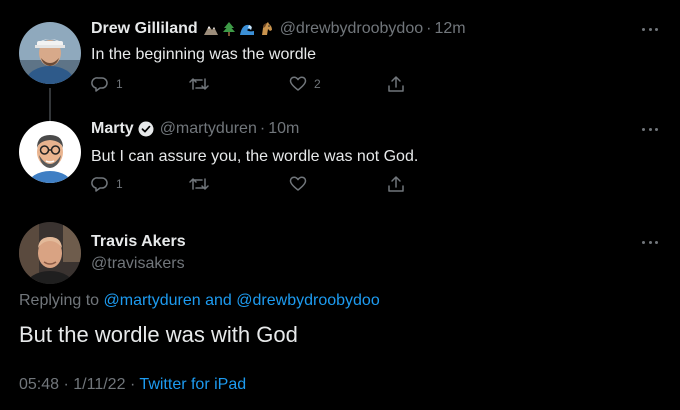 The height and width of the screenshot is (410, 680). I want to click on author-handle: @drewbydroobydoo, so click(351, 29).